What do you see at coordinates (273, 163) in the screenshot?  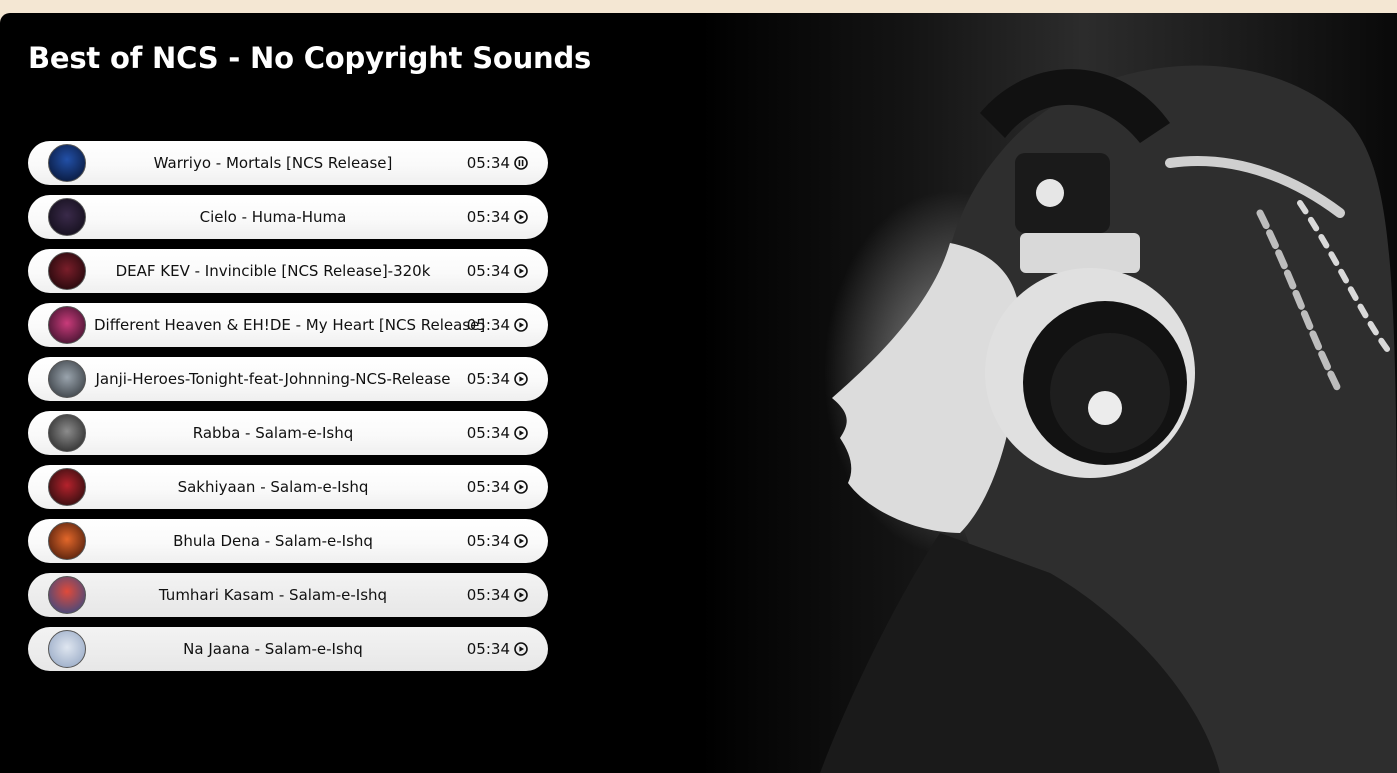 I see `track-title: Warriyo - Mortals [NCS Release]` at bounding box center [273, 163].